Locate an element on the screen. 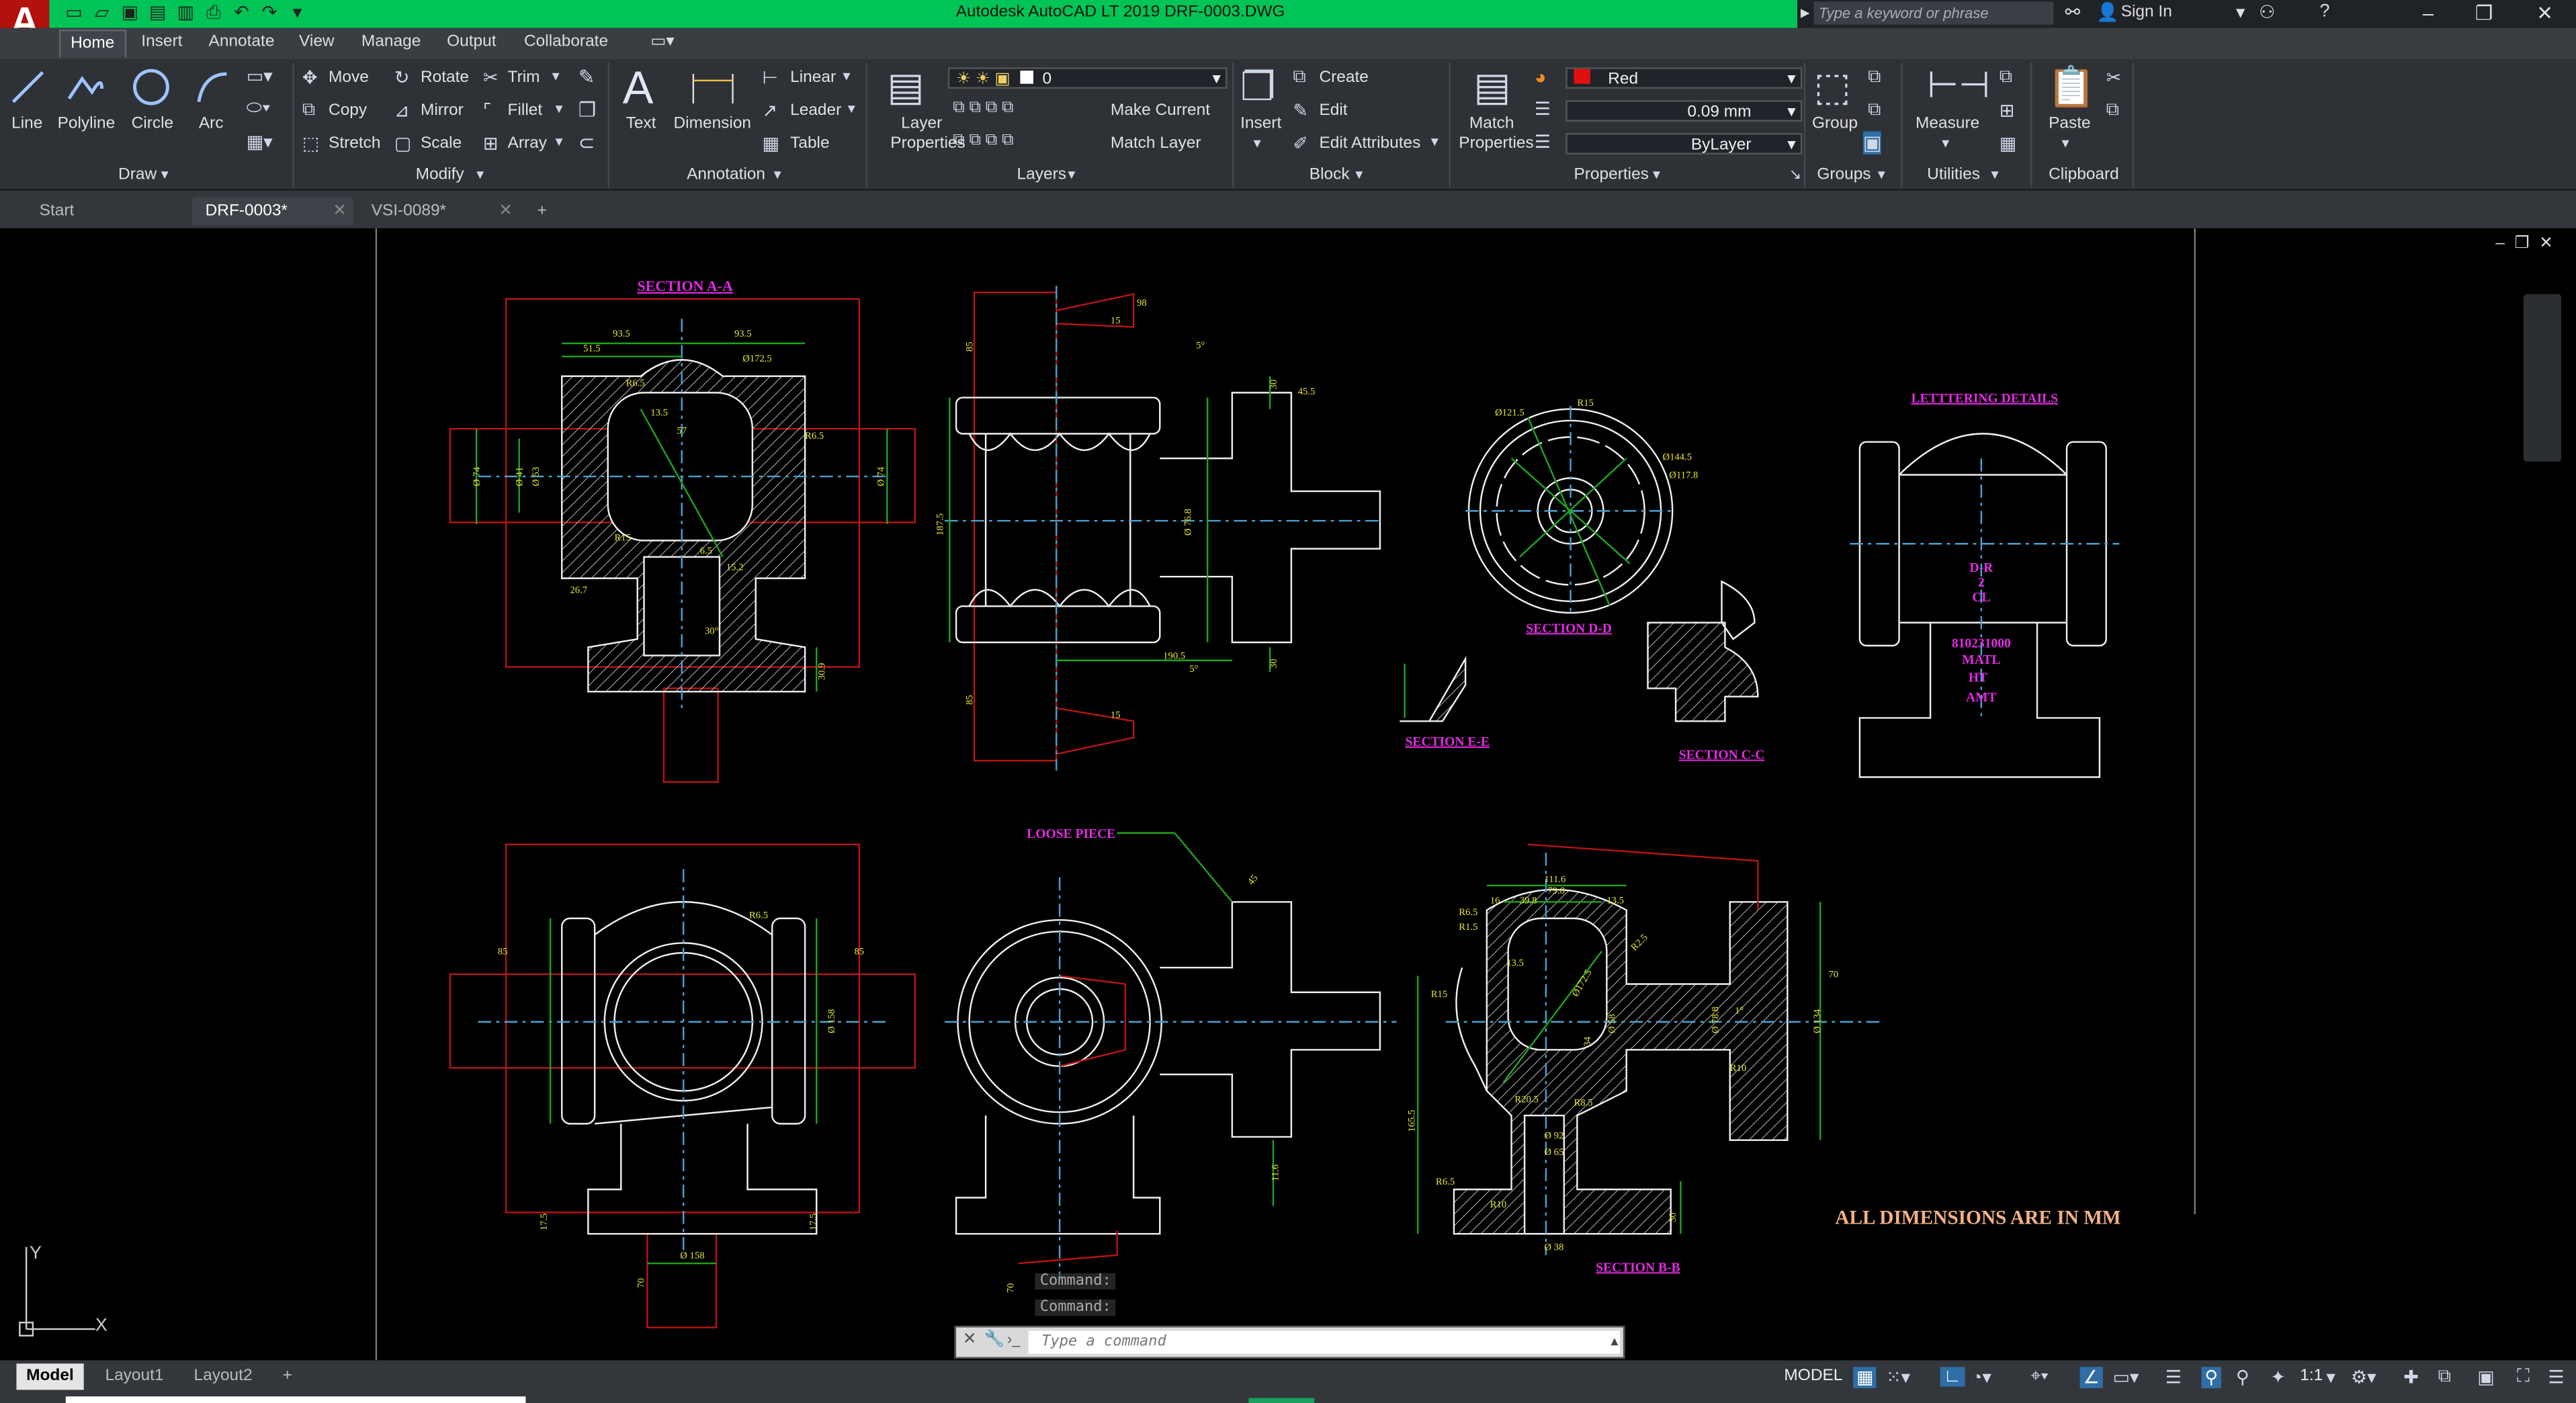 The image size is (2576, 1403). groups-panel-label: Groups is located at coordinates (1844, 175).